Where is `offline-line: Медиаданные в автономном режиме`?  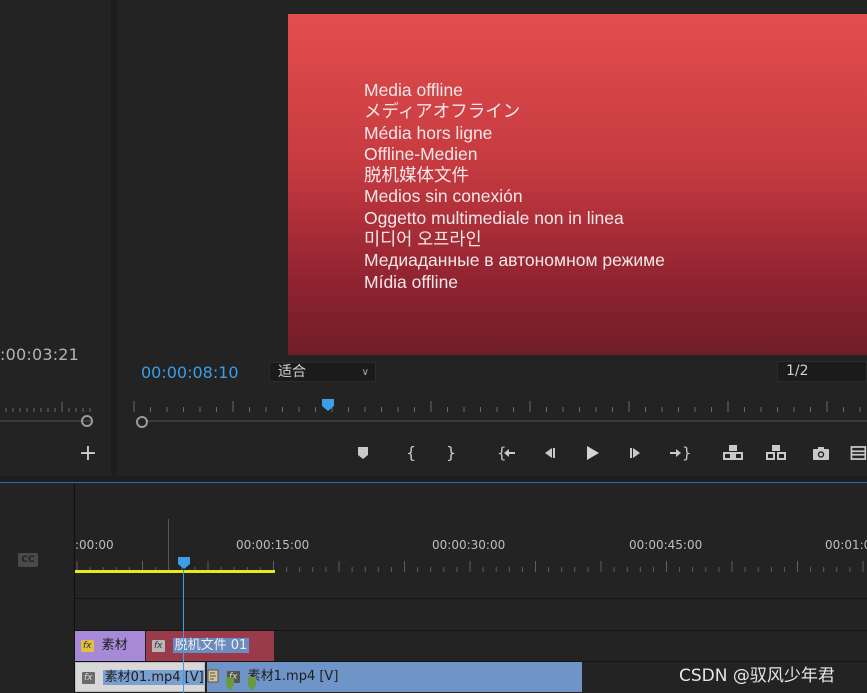
offline-line: Медиаданные в автономном режиме is located at coordinates (514, 260).